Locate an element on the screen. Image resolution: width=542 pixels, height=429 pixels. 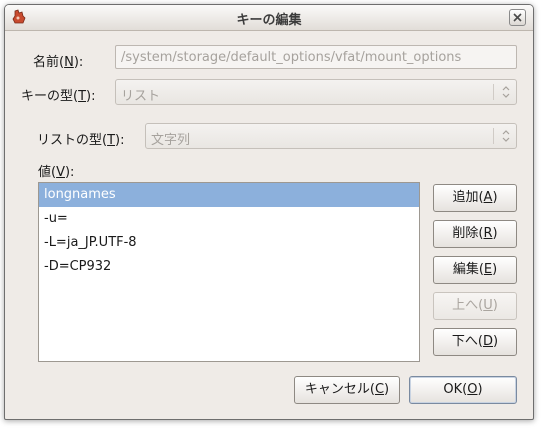
list-type-label: リストの型(T): is located at coordinates (81, 140).